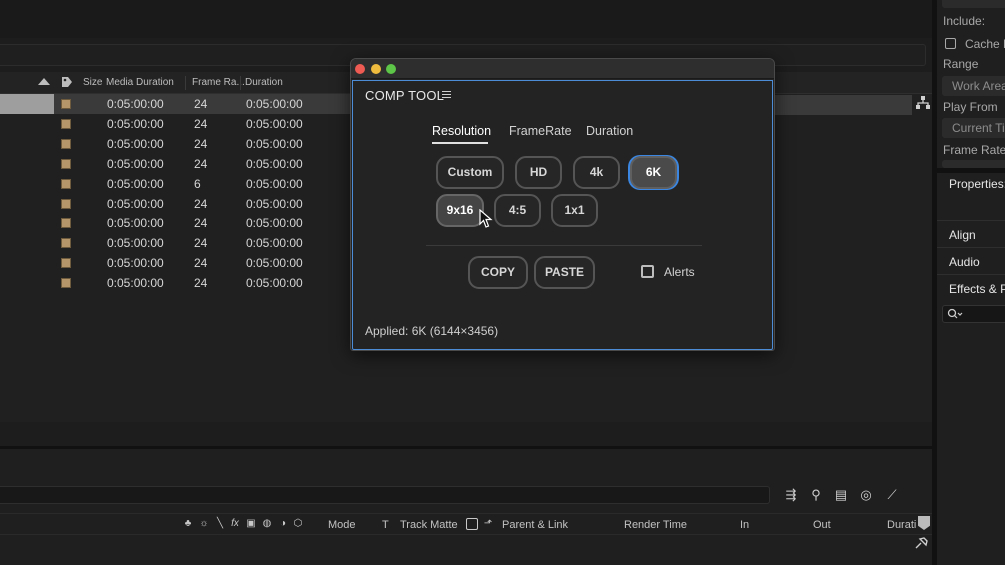 This screenshot has height=565, width=1005. I want to click on label-tag-icon, so click(67, 82).